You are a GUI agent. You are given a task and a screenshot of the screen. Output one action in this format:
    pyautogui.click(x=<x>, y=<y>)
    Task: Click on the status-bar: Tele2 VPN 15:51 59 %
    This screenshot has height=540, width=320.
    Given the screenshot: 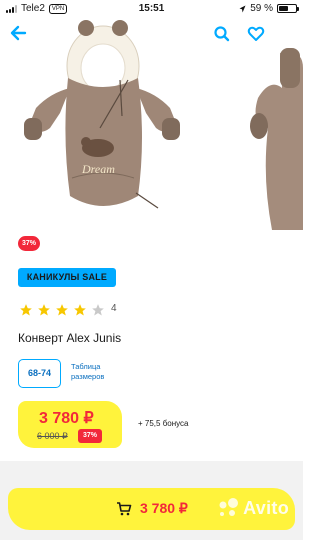 What is the action you would take?
    pyautogui.click(x=151, y=9)
    